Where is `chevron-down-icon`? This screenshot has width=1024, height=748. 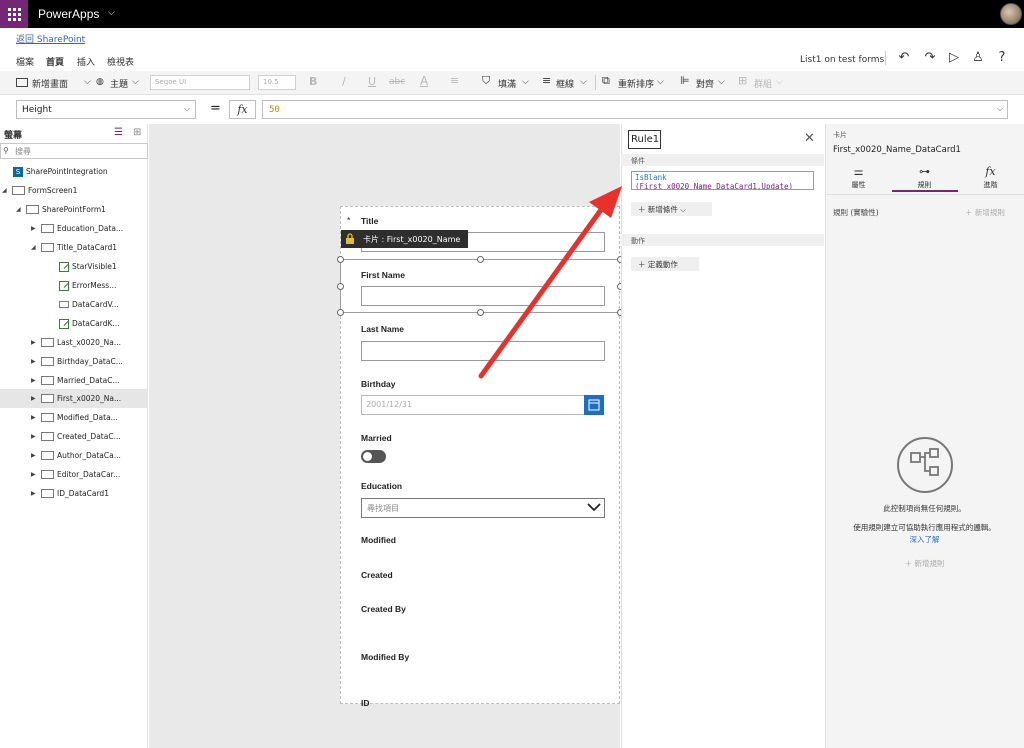
chevron-down-icon is located at coordinates (594, 509).